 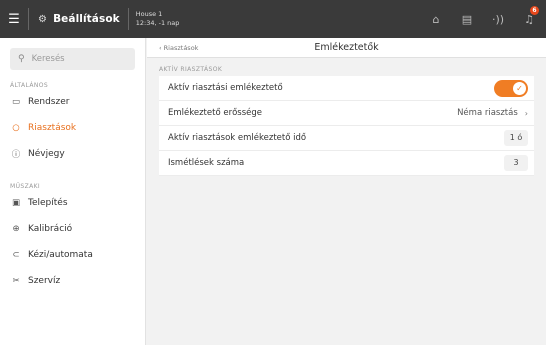 I want to click on sidebar-item-kalibracio: ⊕ Kalibráció, so click(x=72, y=229).